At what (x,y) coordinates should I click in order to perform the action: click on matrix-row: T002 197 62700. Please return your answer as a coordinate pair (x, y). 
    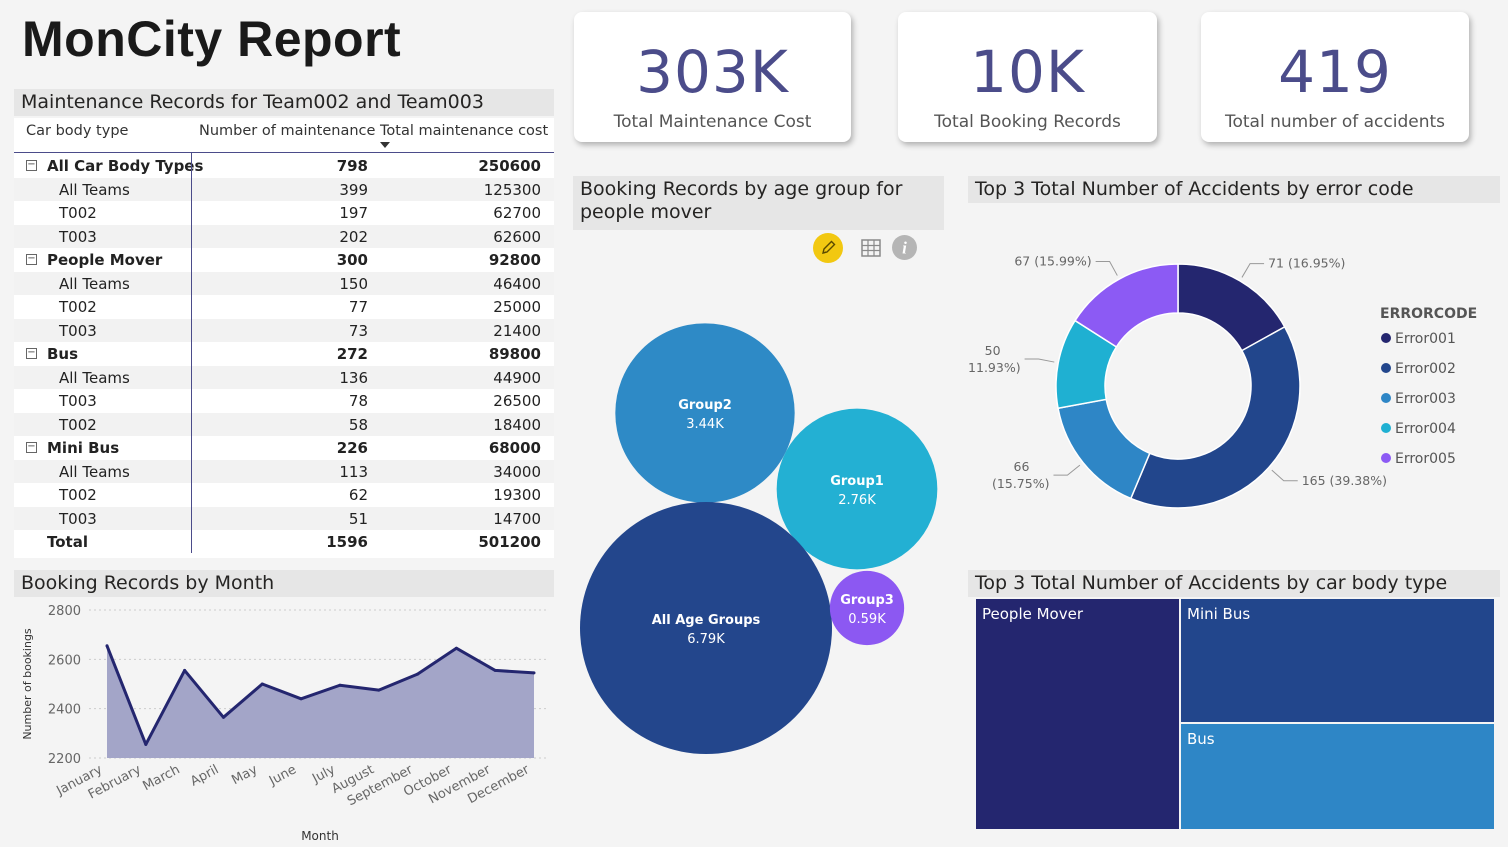
    Looking at the image, I should click on (284, 213).